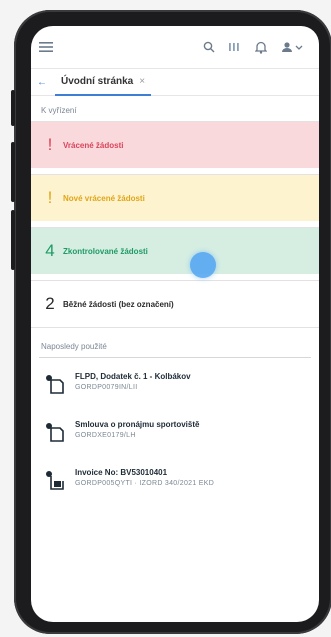 The width and height of the screenshot is (331, 637). Describe the element at coordinates (142, 81) in the screenshot. I see `close-icon: ×` at that location.